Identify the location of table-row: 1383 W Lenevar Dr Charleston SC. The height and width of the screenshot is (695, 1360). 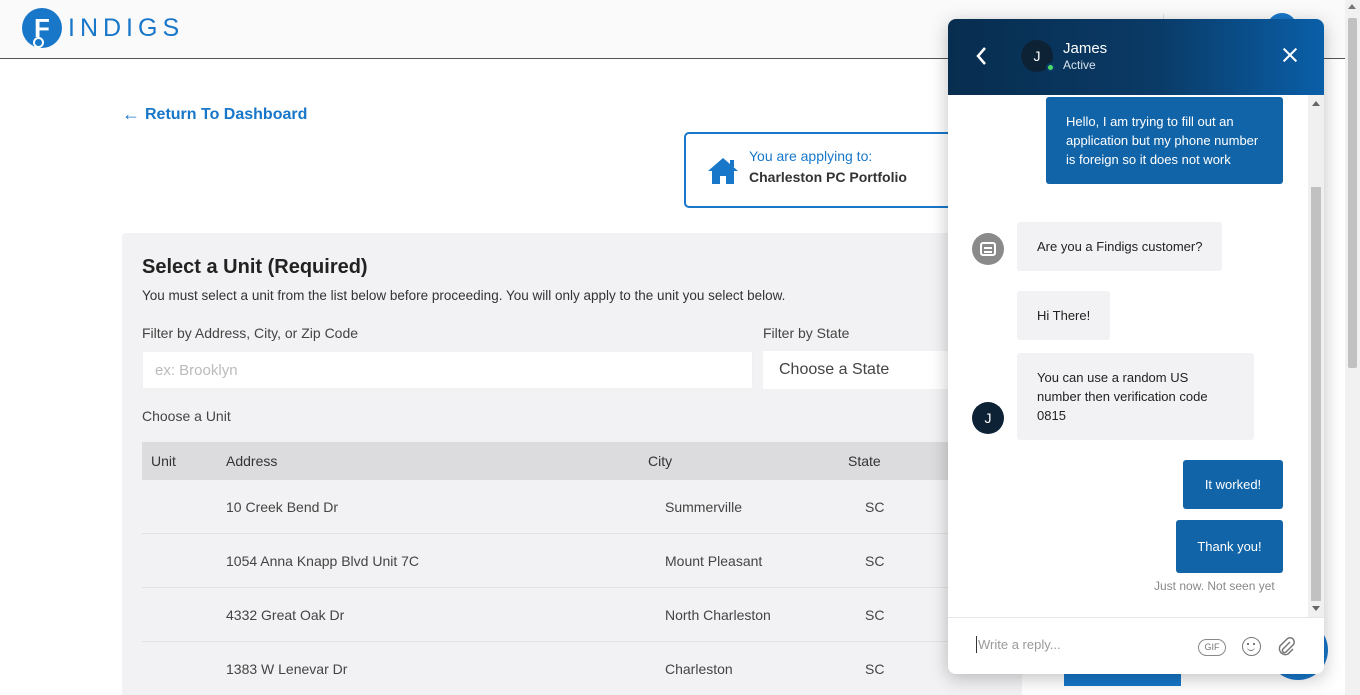
(582, 668).